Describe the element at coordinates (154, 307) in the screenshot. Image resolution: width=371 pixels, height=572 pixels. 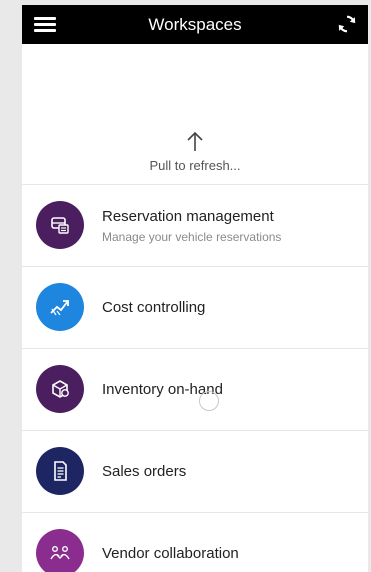
I see `workspace-title: Cost controlling` at that location.